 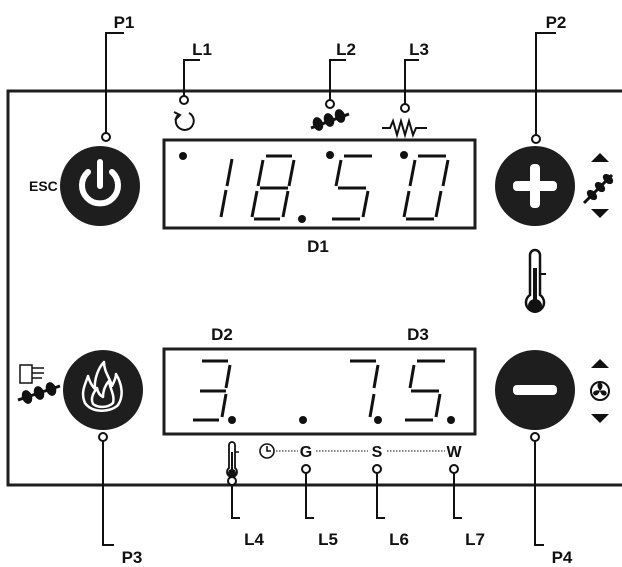 What do you see at coordinates (418, 334) in the screenshot?
I see `label-d3: D3` at bounding box center [418, 334].